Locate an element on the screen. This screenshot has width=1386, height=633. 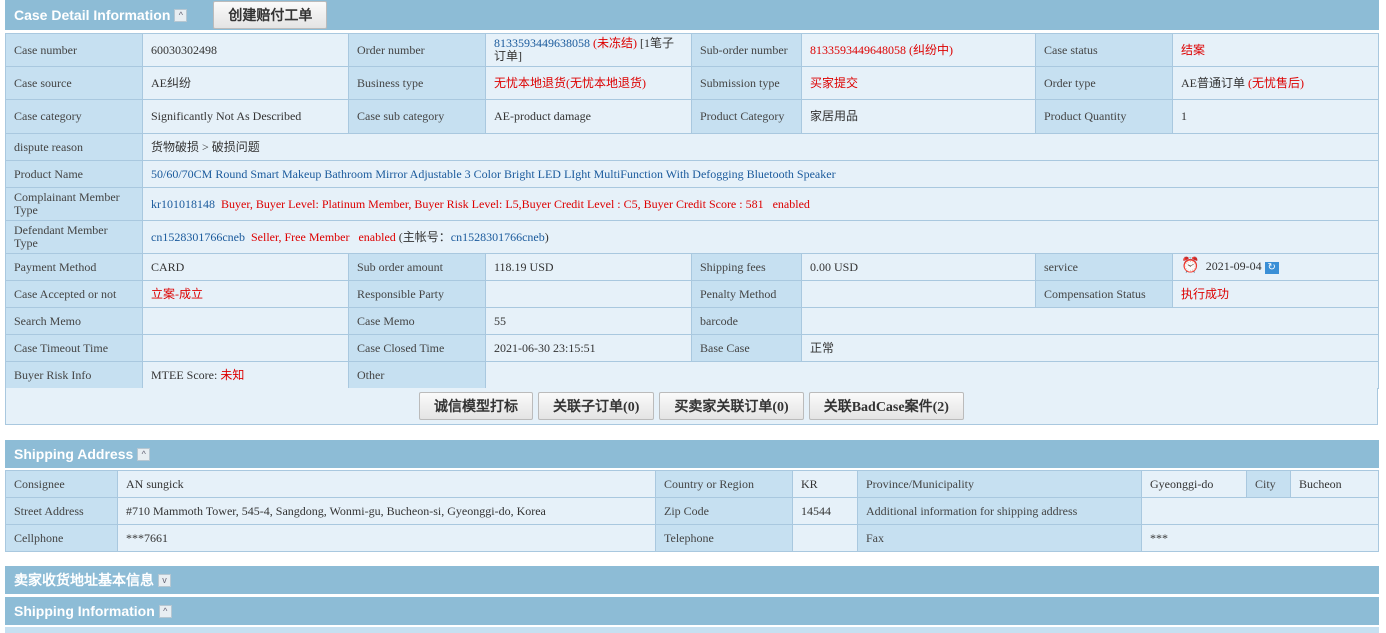
label: Sub-order number is located at coordinates (746, 50).